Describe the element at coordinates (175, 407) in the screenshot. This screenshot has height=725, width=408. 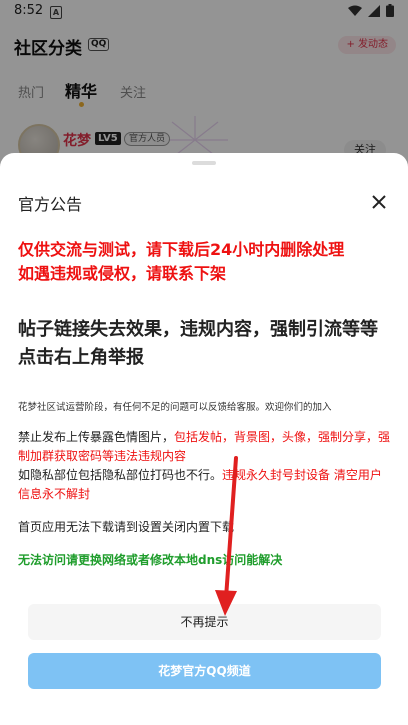
I see `intro-text: 花梦社区试运营阶段，有任何不足的问题可以反馈给客服。欢迎你们的加入` at that location.